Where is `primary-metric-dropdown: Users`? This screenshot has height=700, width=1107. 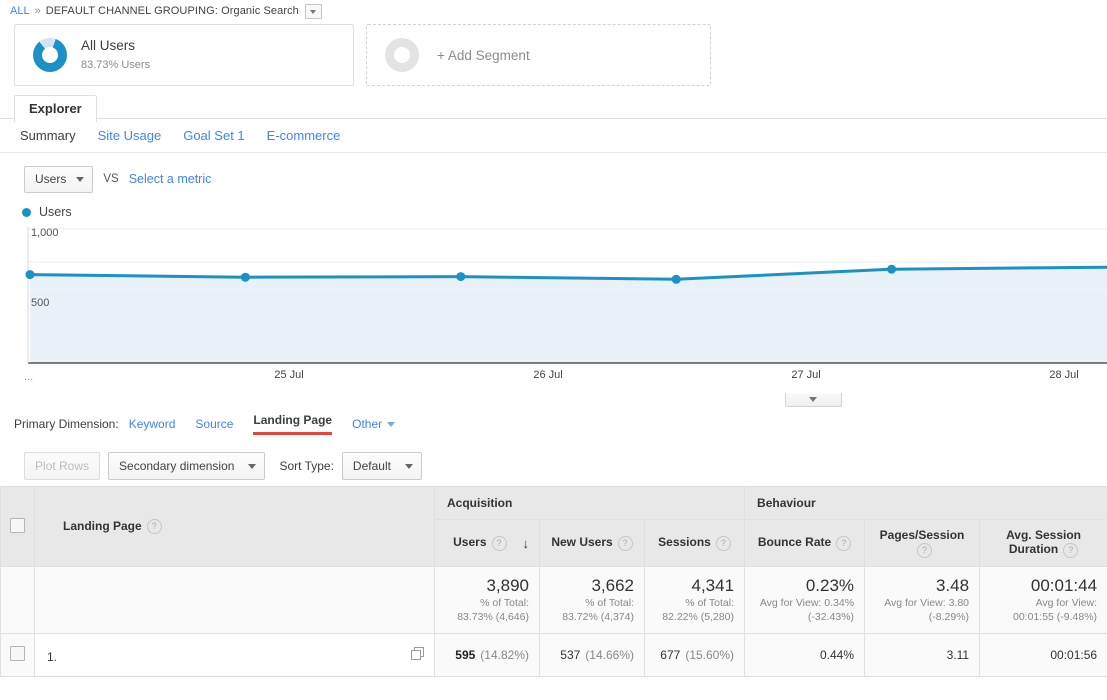 primary-metric-dropdown: Users is located at coordinates (59, 179).